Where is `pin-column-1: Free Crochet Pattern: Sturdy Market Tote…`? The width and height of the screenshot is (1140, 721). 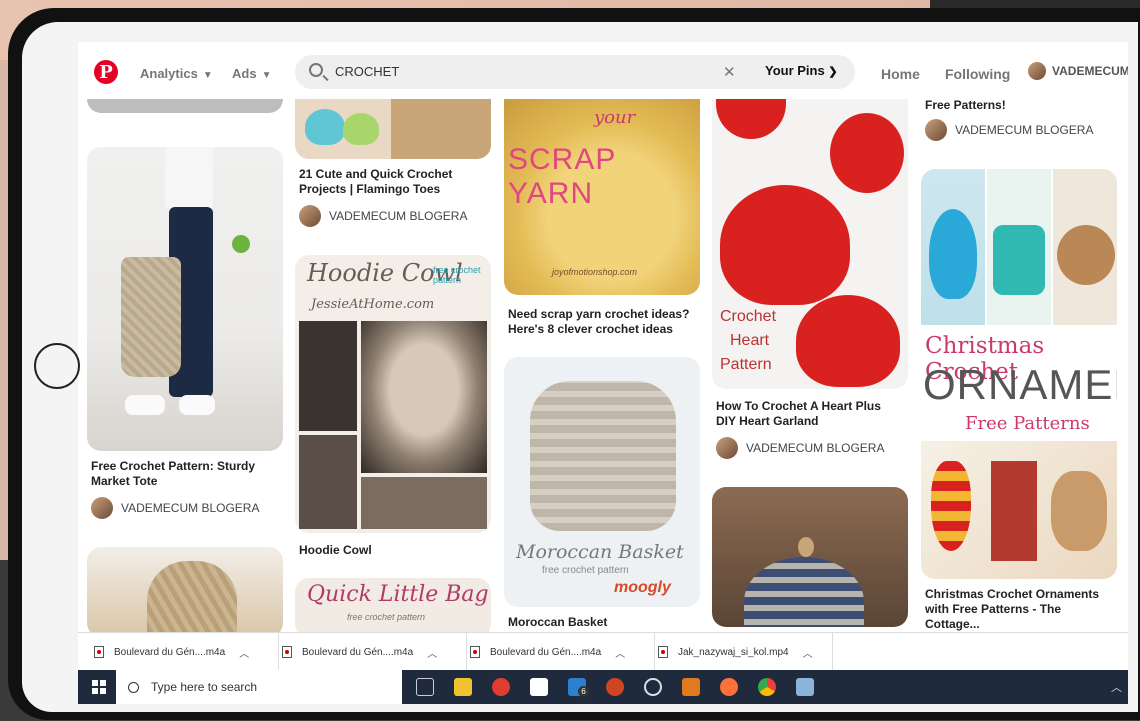 pin-column-1: Free Crochet Pattern: Sturdy Market Tote… is located at coordinates (185, 368).